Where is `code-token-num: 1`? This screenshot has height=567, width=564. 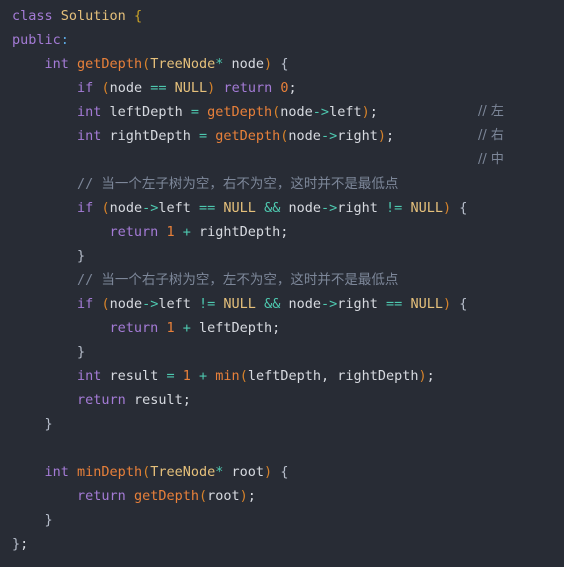 code-token-num: 1 is located at coordinates (186, 376).